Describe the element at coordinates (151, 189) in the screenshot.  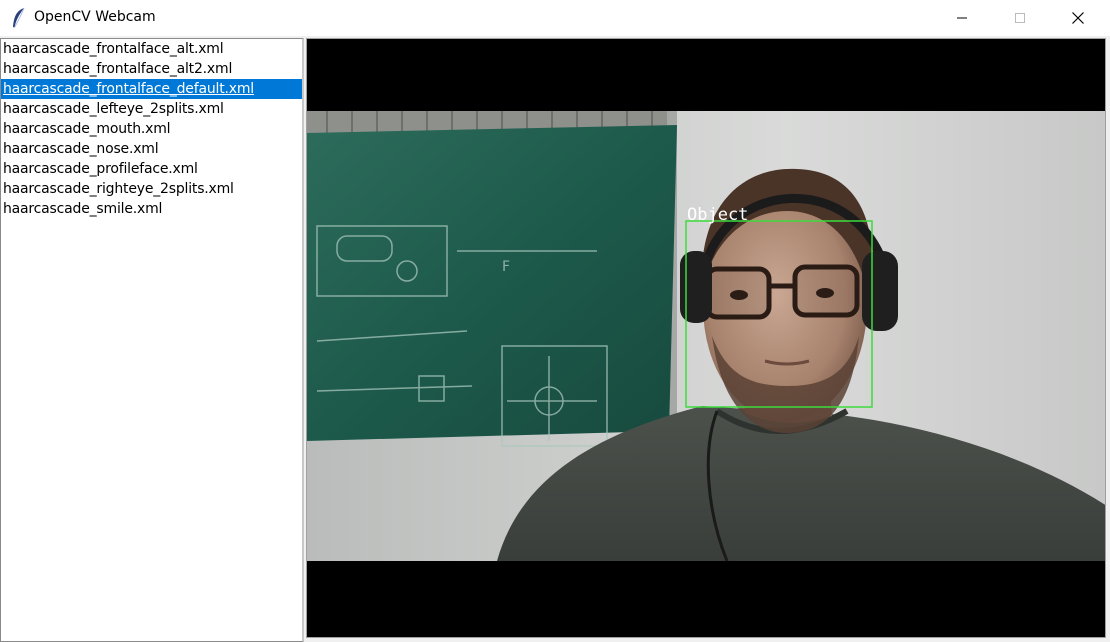
I see `cascade-item: haarcascade_righteye_2splits.xml` at that location.